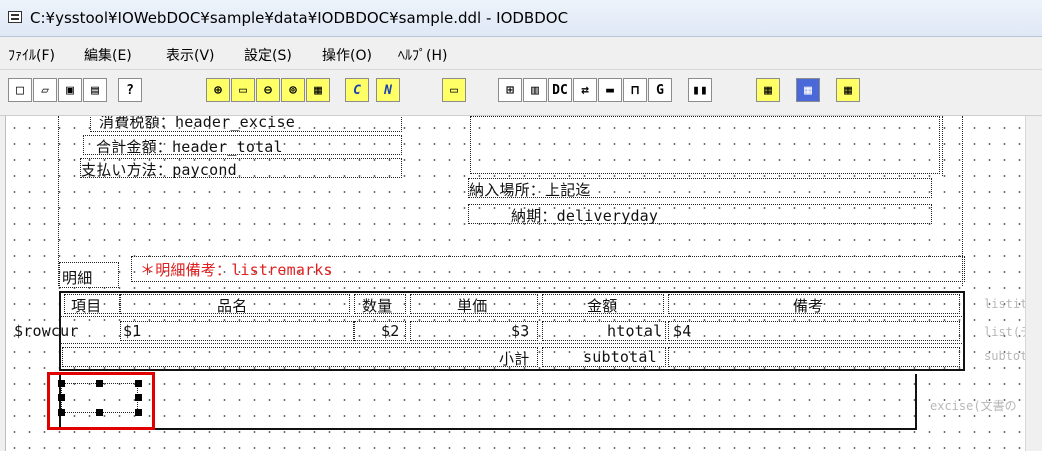 The width and height of the screenshot is (1042, 451). Describe the element at coordinates (705, 145) in the screenshot. I see `address-box` at that location.